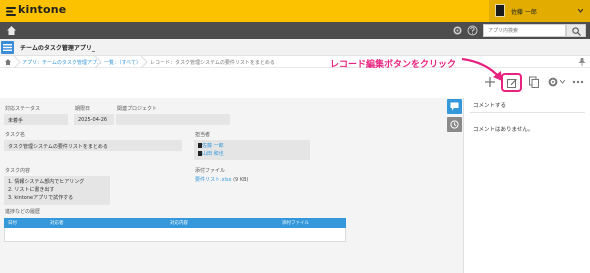 The height and width of the screenshot is (273, 590). Describe the element at coordinates (481, 69) in the screenshot. I see `annotation-arrow-icon` at that location.